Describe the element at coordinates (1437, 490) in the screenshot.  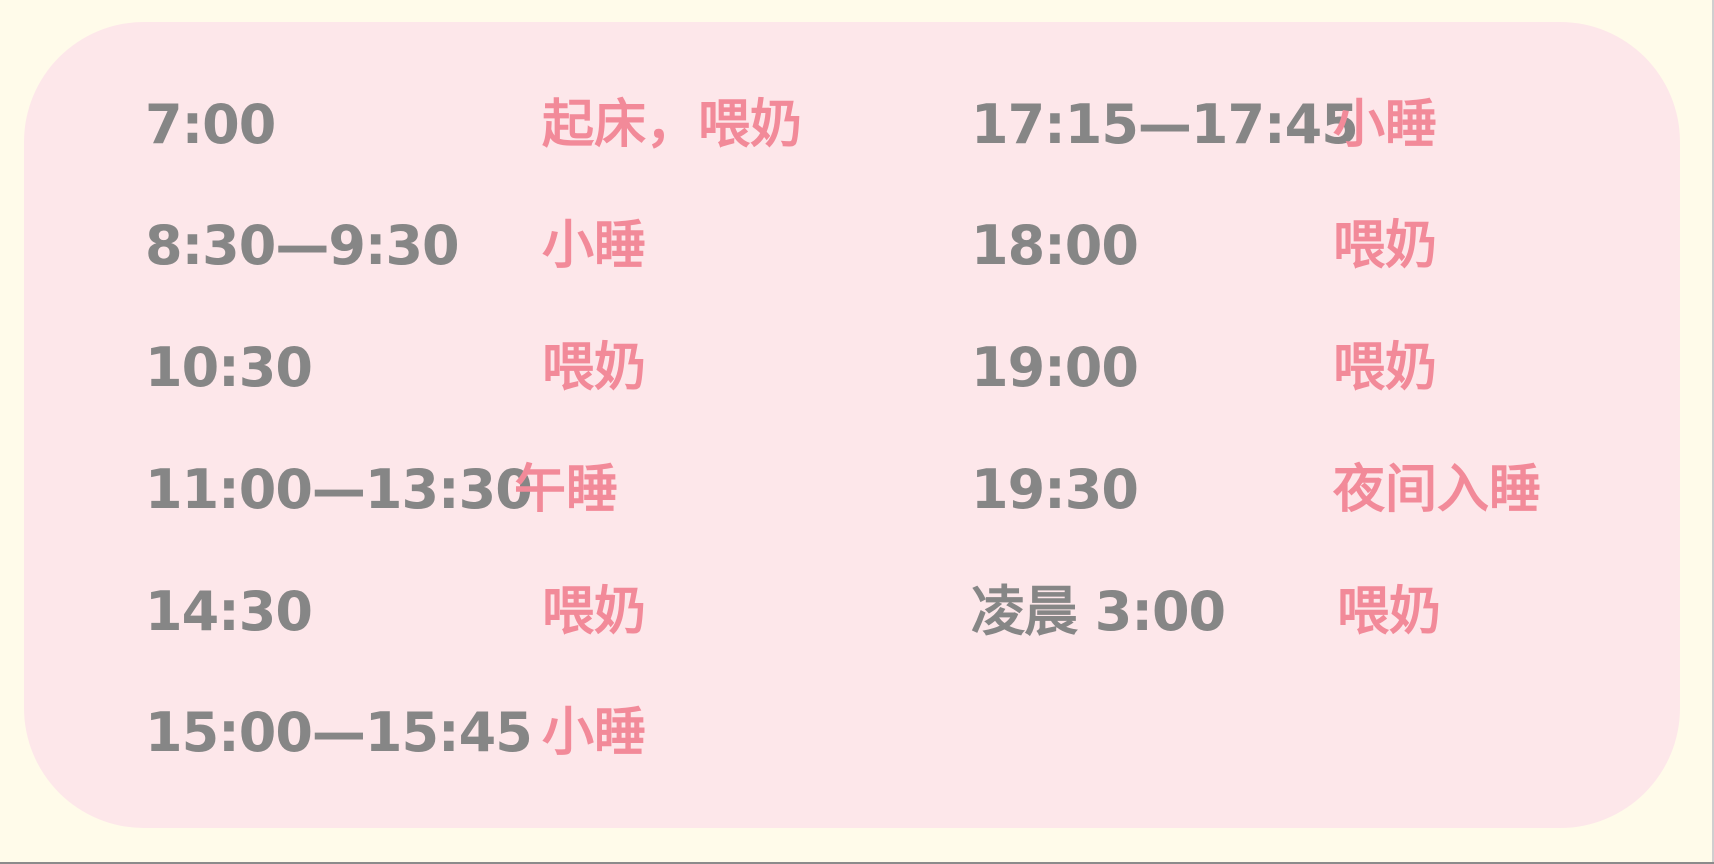
I see `activity-label: 夜间入睡` at that location.